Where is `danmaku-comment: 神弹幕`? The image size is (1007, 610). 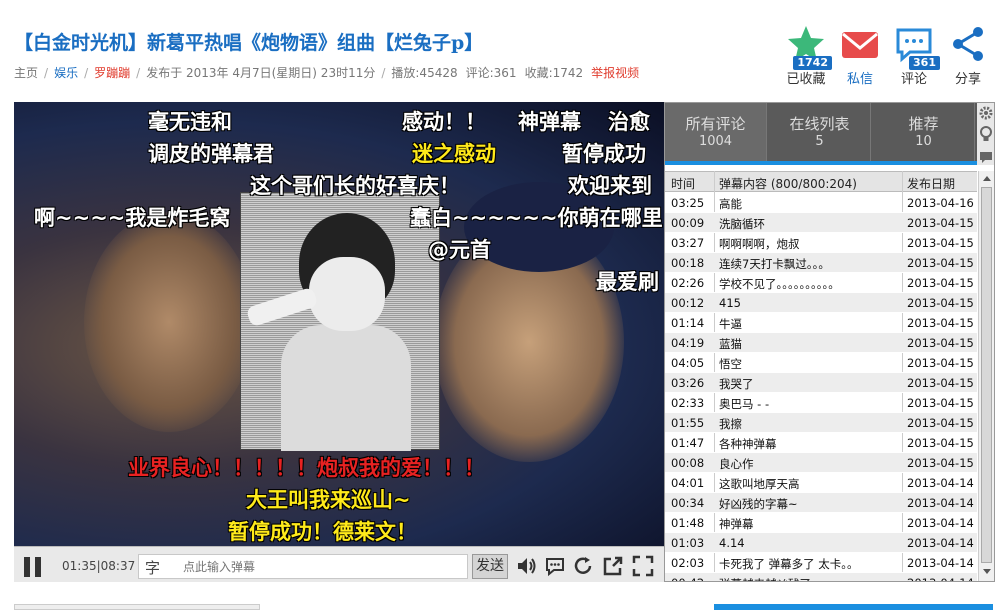
danmaku-comment: 神弹幕 is located at coordinates (549, 122).